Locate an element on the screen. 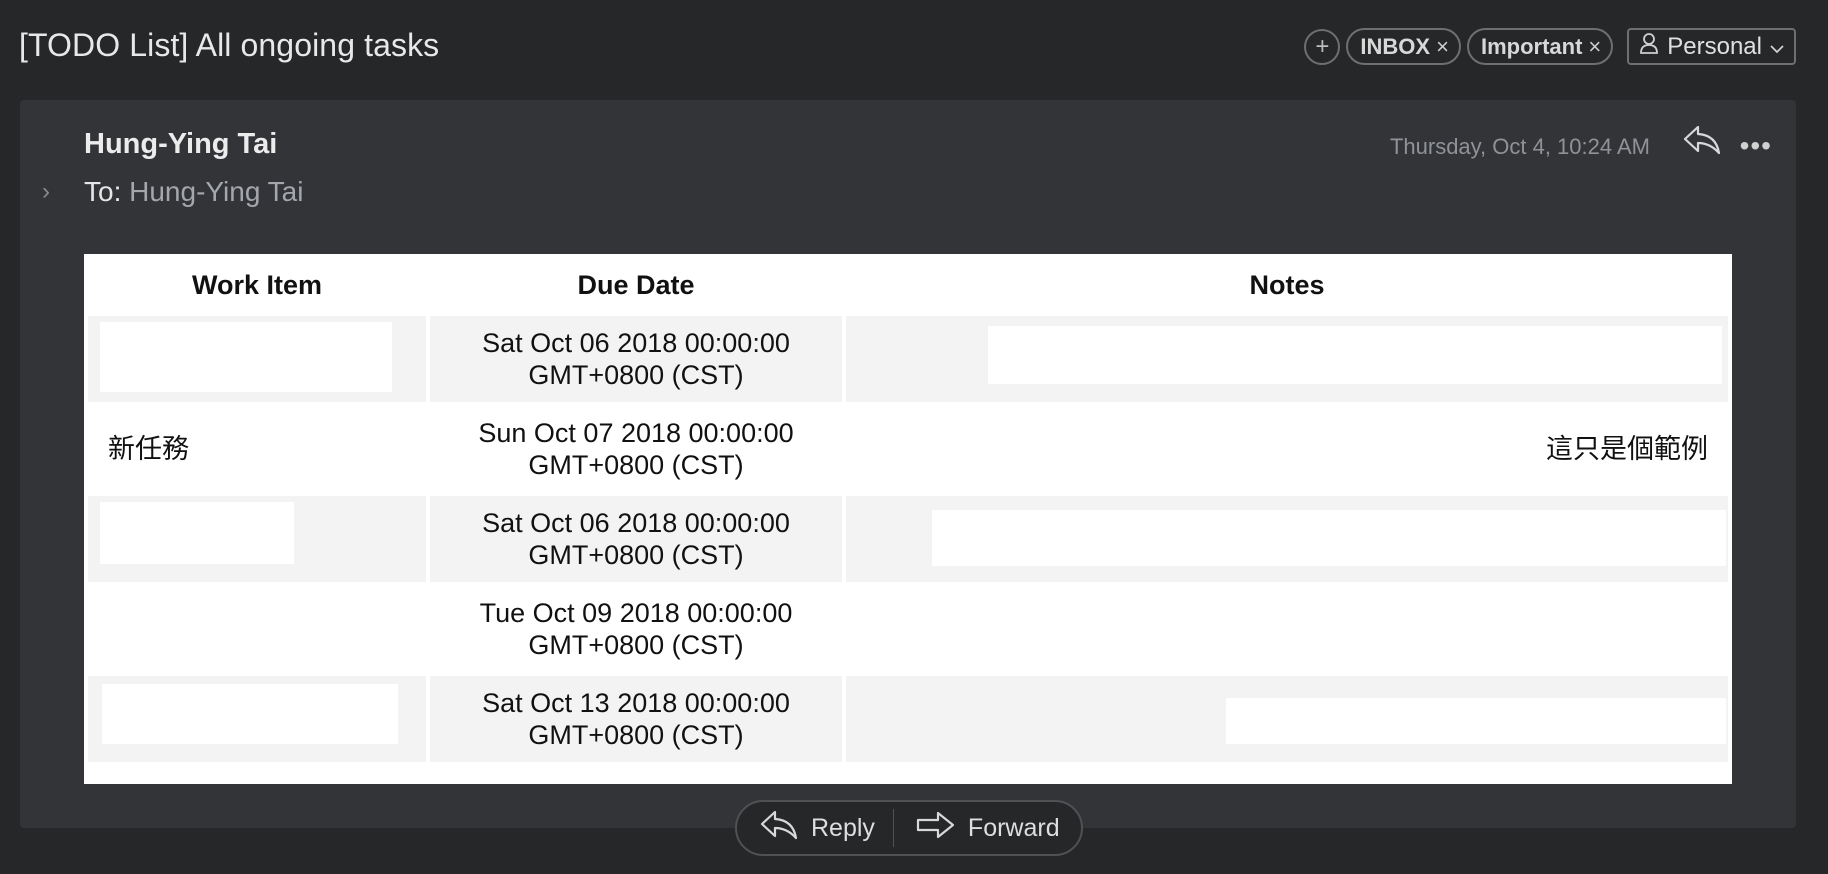  column-header-work-item: Work Item is located at coordinates (257, 284).